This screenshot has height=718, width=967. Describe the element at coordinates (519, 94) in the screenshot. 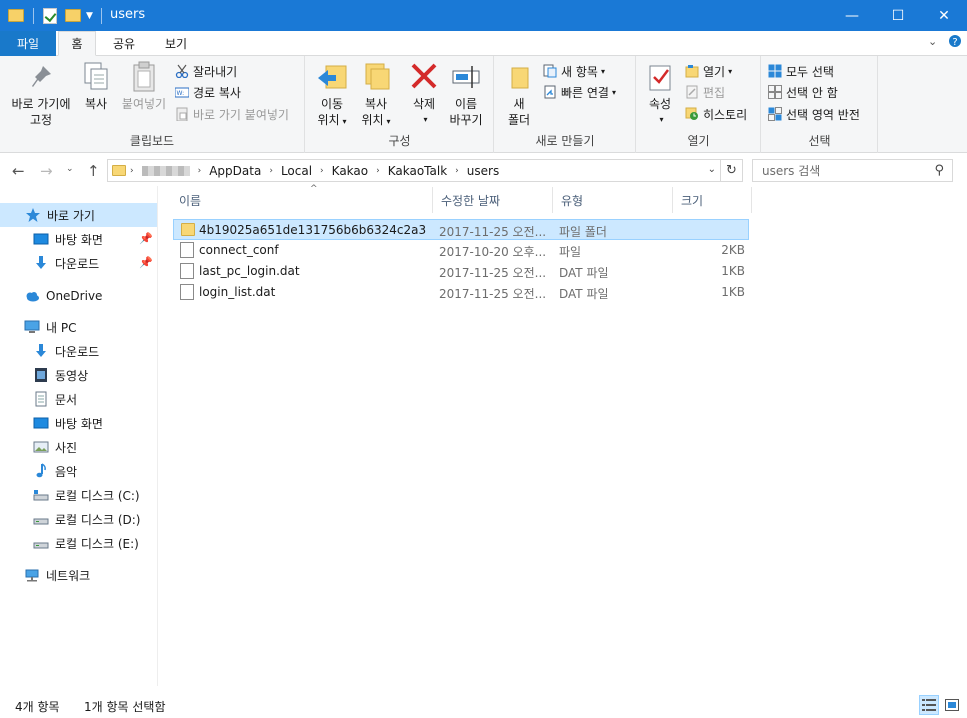

I see `new-folder-button: 새 폴더` at that location.